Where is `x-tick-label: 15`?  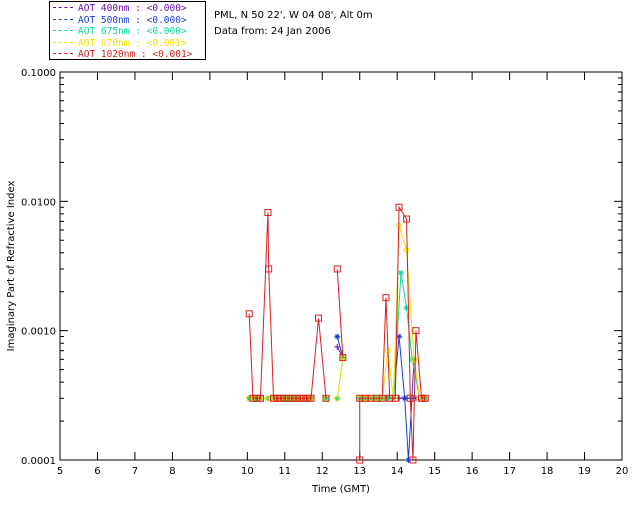 x-tick-label: 15 is located at coordinates (434, 471).